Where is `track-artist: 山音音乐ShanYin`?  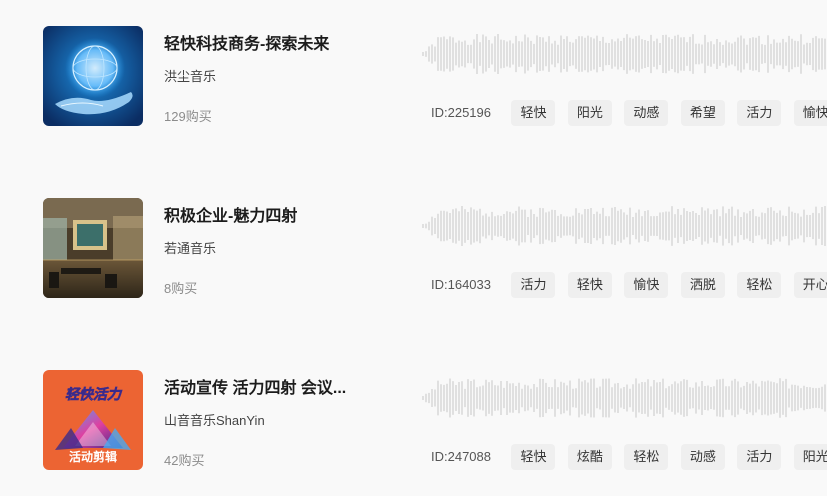 track-artist: 山音音乐ShanYin is located at coordinates (214, 419).